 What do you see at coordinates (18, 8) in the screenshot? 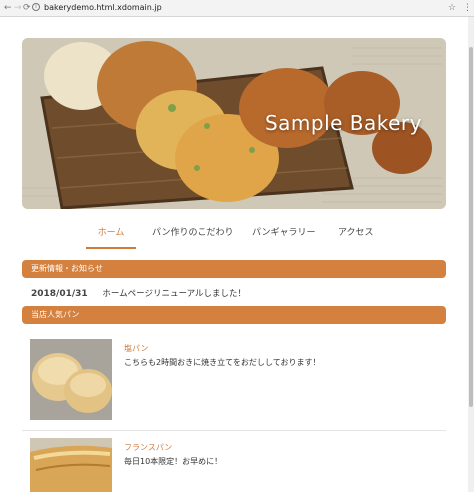
I see `forward-arrow-icon: →` at bounding box center [18, 8].